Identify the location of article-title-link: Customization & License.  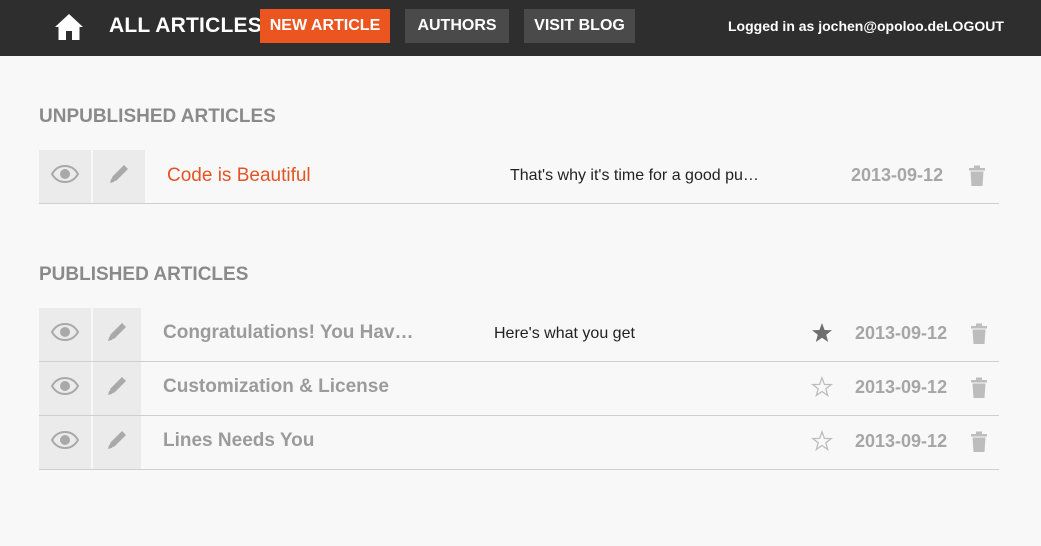
(276, 387).